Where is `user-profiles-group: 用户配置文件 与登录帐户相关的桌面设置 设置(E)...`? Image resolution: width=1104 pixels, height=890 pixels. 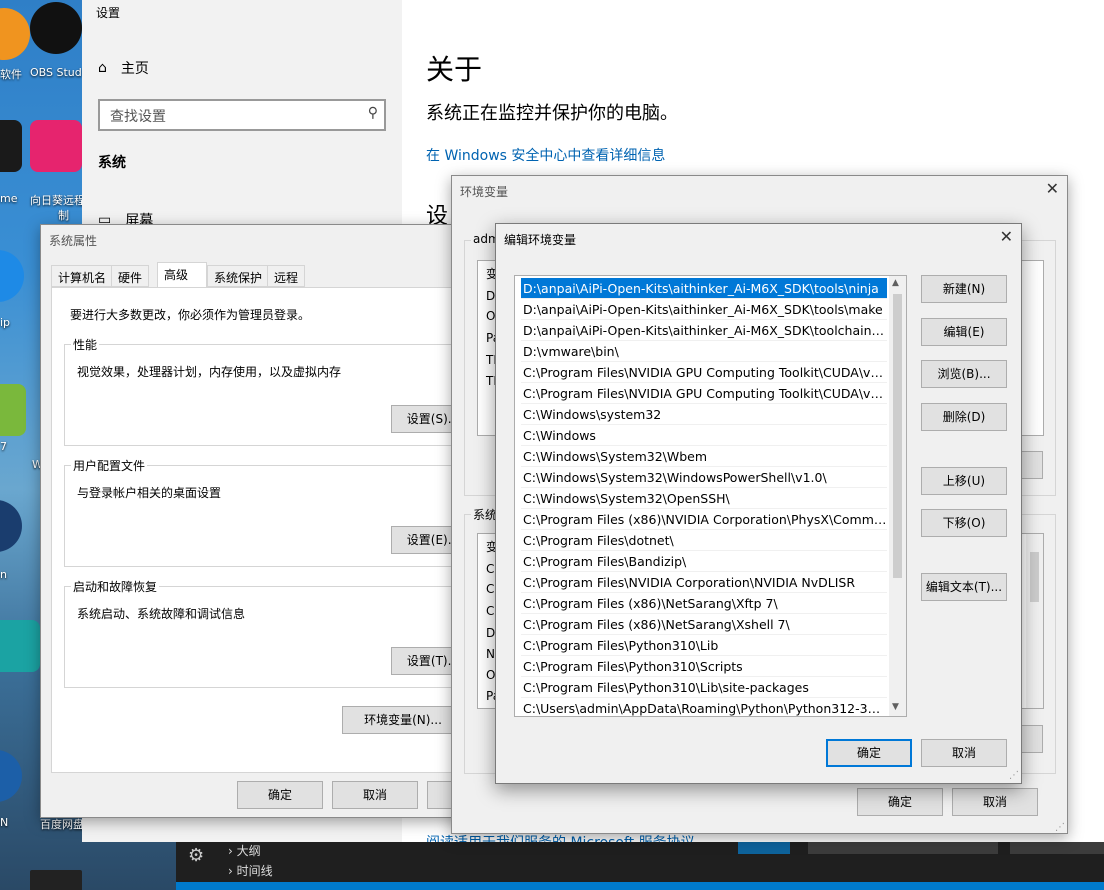
user-profiles-group: 用户配置文件 与登录帐户相关的桌面设置 设置(E)... is located at coordinates (269, 512).